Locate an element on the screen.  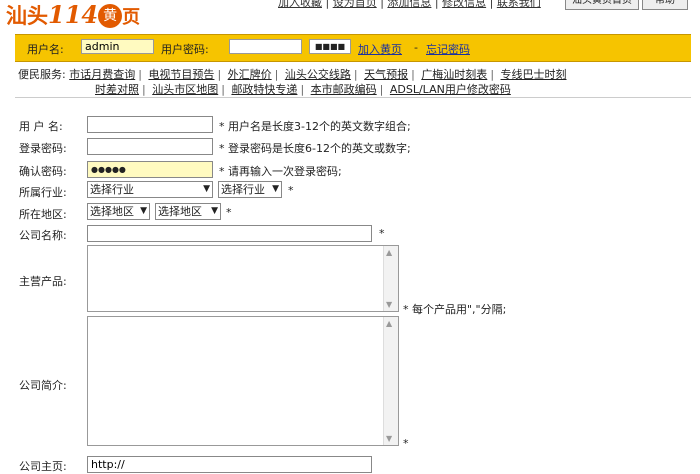
home-button: 汕头黄页首页 is located at coordinates (602, 5).